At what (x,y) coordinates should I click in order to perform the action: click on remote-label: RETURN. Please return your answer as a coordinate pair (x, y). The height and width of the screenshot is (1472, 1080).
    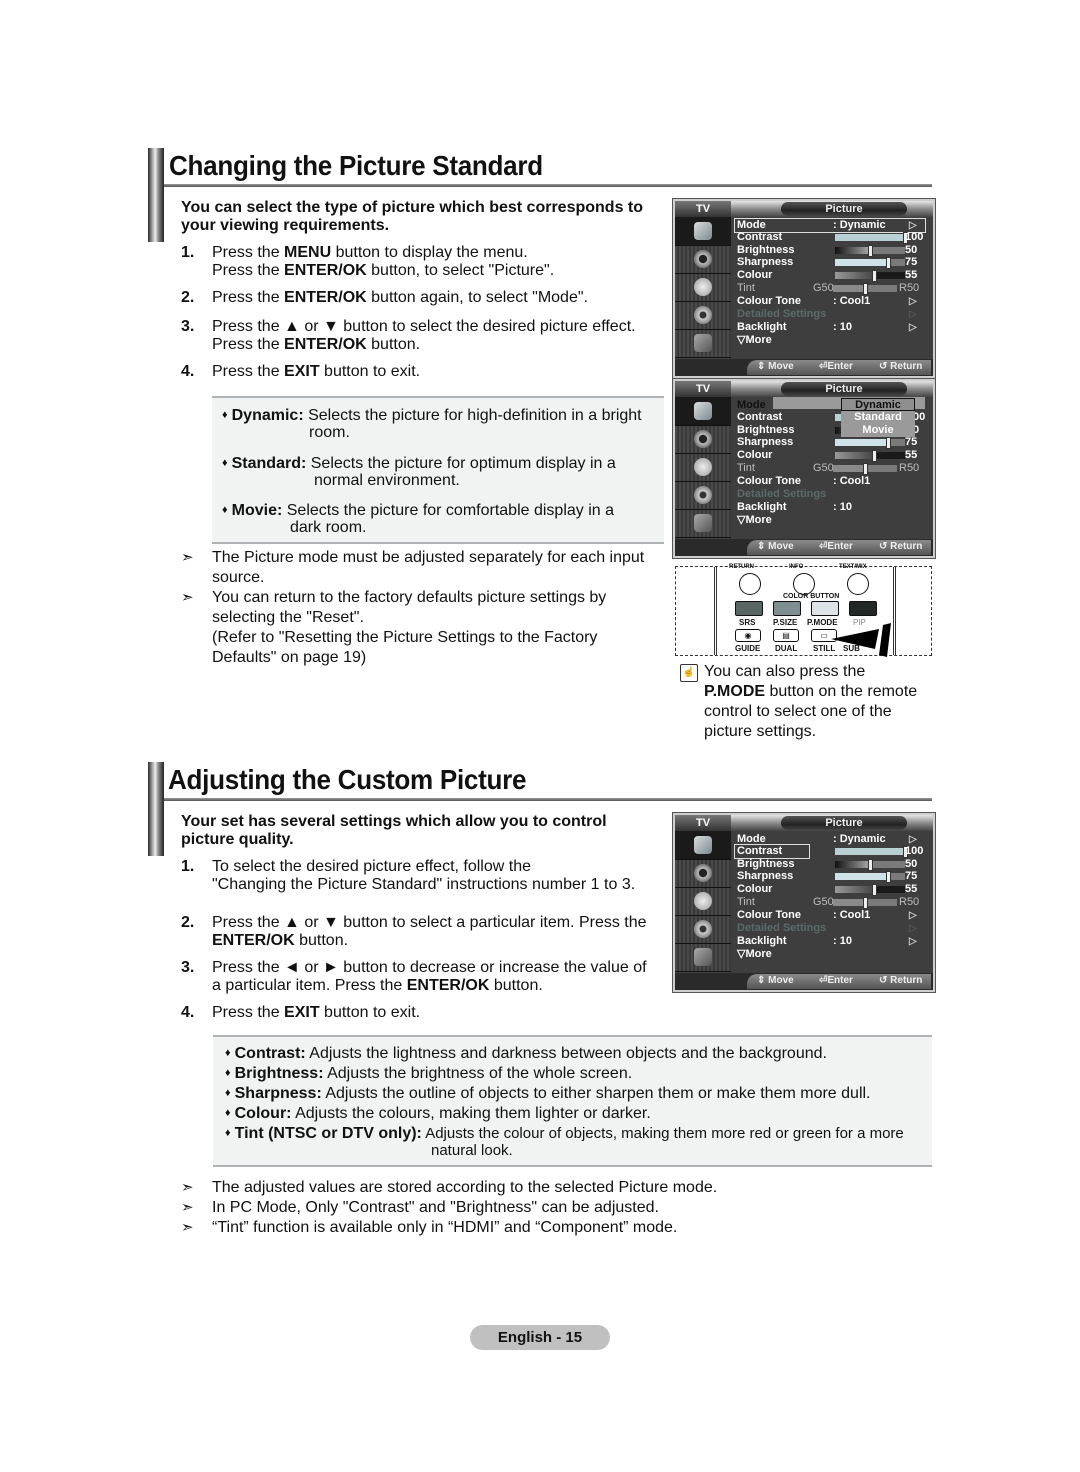
    Looking at the image, I should click on (741, 567).